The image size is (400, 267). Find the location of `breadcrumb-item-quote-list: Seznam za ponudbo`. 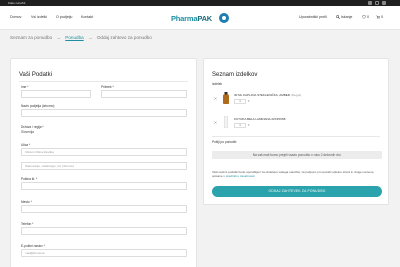

breadcrumb-item-quote-list: Seznam za ponudbo is located at coordinates (31, 37).